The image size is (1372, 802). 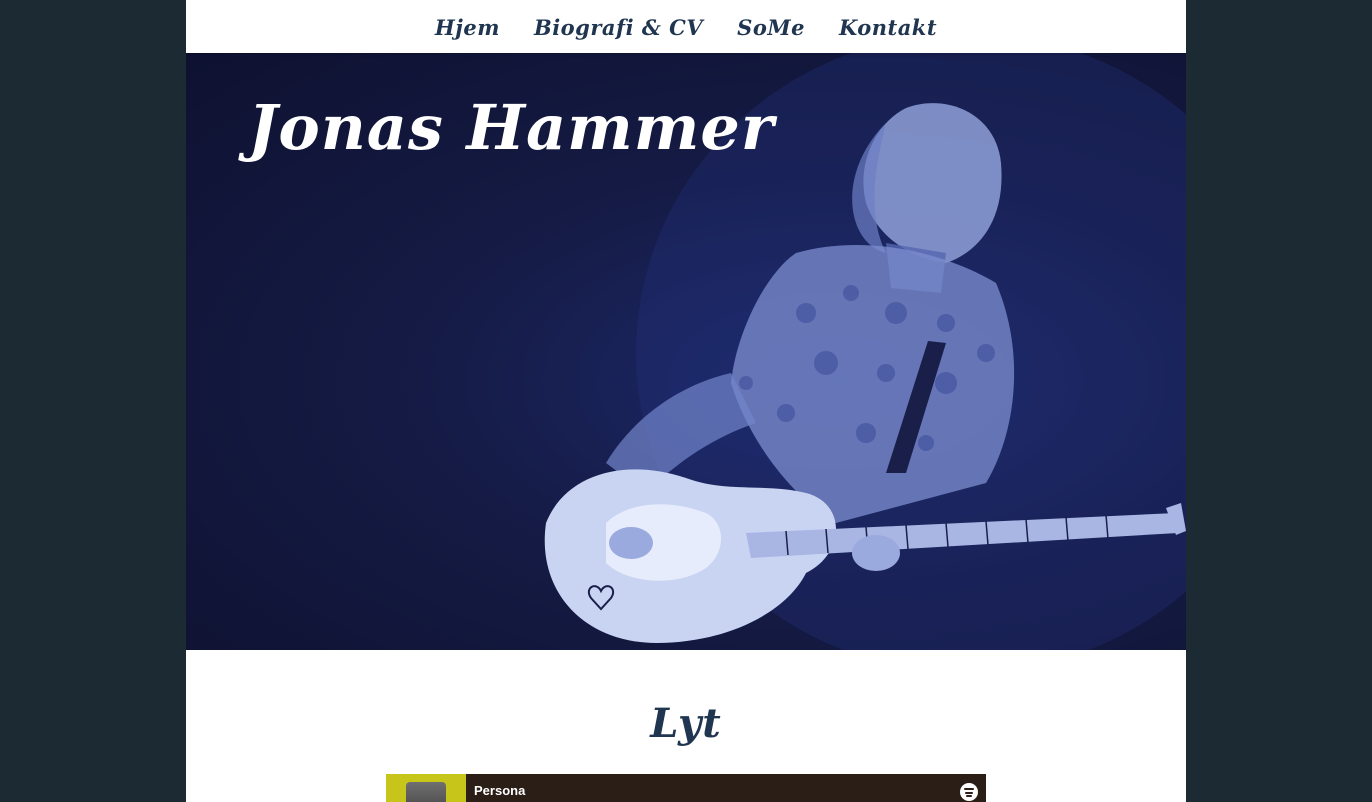 I want to click on nav-link-home: Hjem, so click(x=467, y=26).